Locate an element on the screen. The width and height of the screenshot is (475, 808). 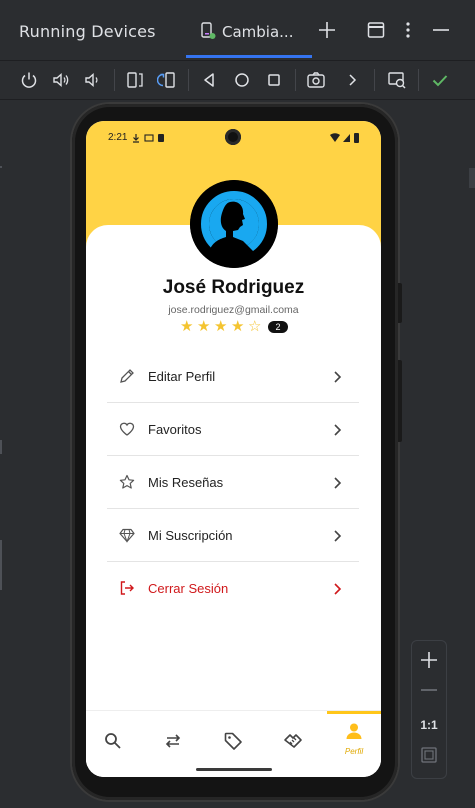
notification-icons is located at coordinates (148, 138).